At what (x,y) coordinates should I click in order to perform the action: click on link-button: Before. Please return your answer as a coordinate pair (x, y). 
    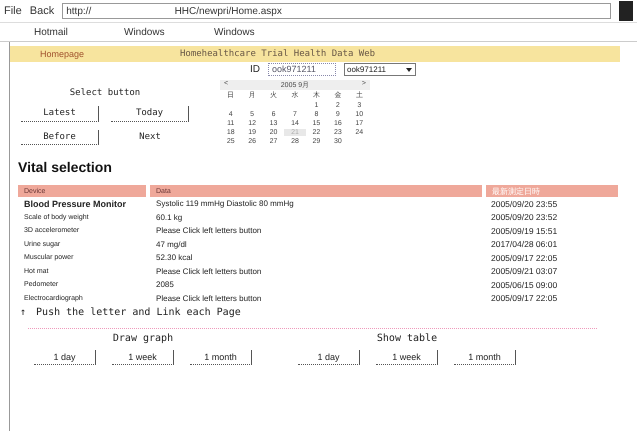
    Looking at the image, I should click on (60, 137).